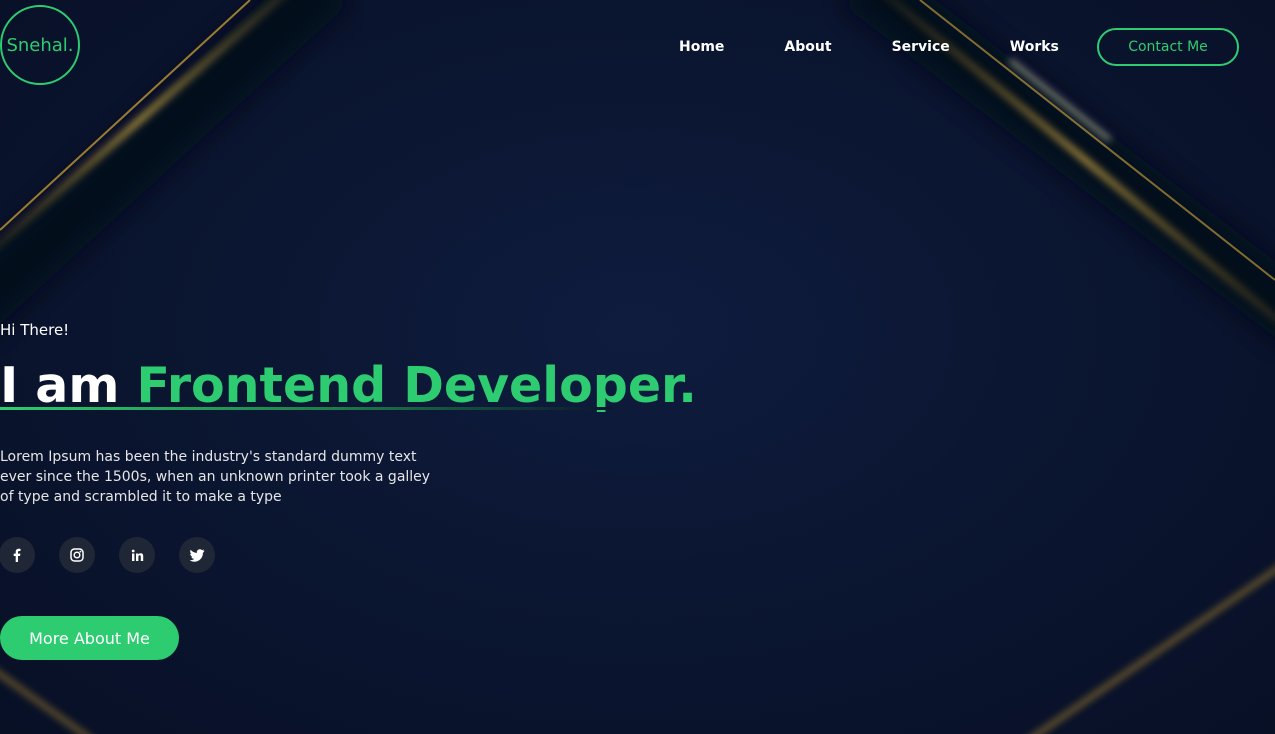 The image size is (1275, 734). I want to click on hero-greeting: Hi There!, so click(35, 330).